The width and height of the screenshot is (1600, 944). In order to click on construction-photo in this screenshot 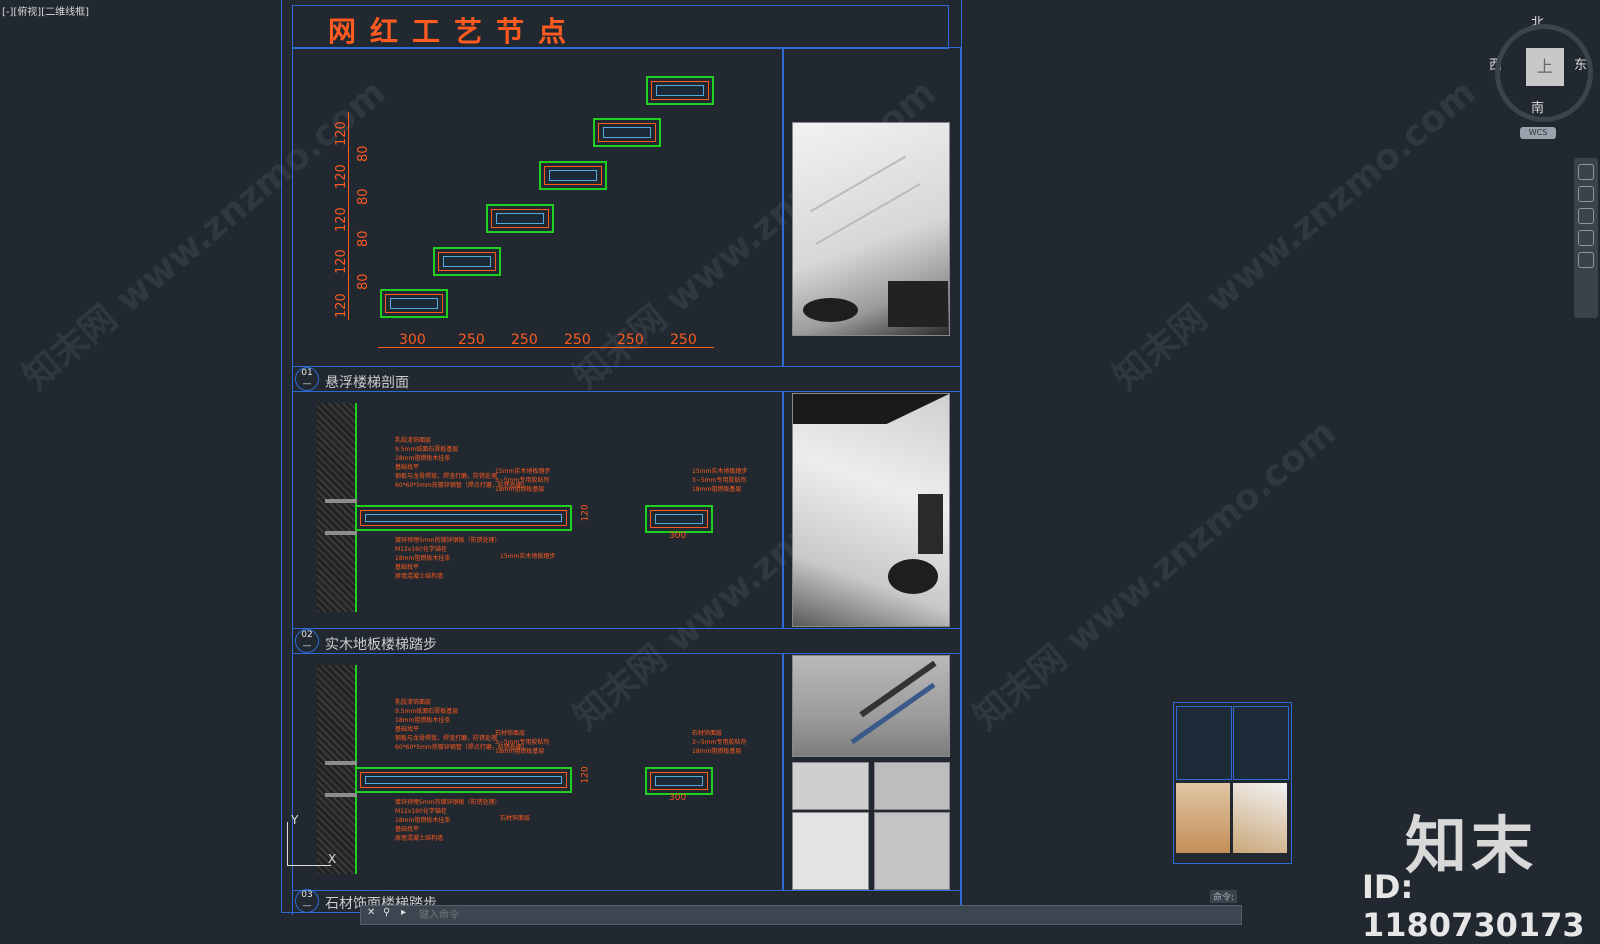, I will do `click(871, 706)`.